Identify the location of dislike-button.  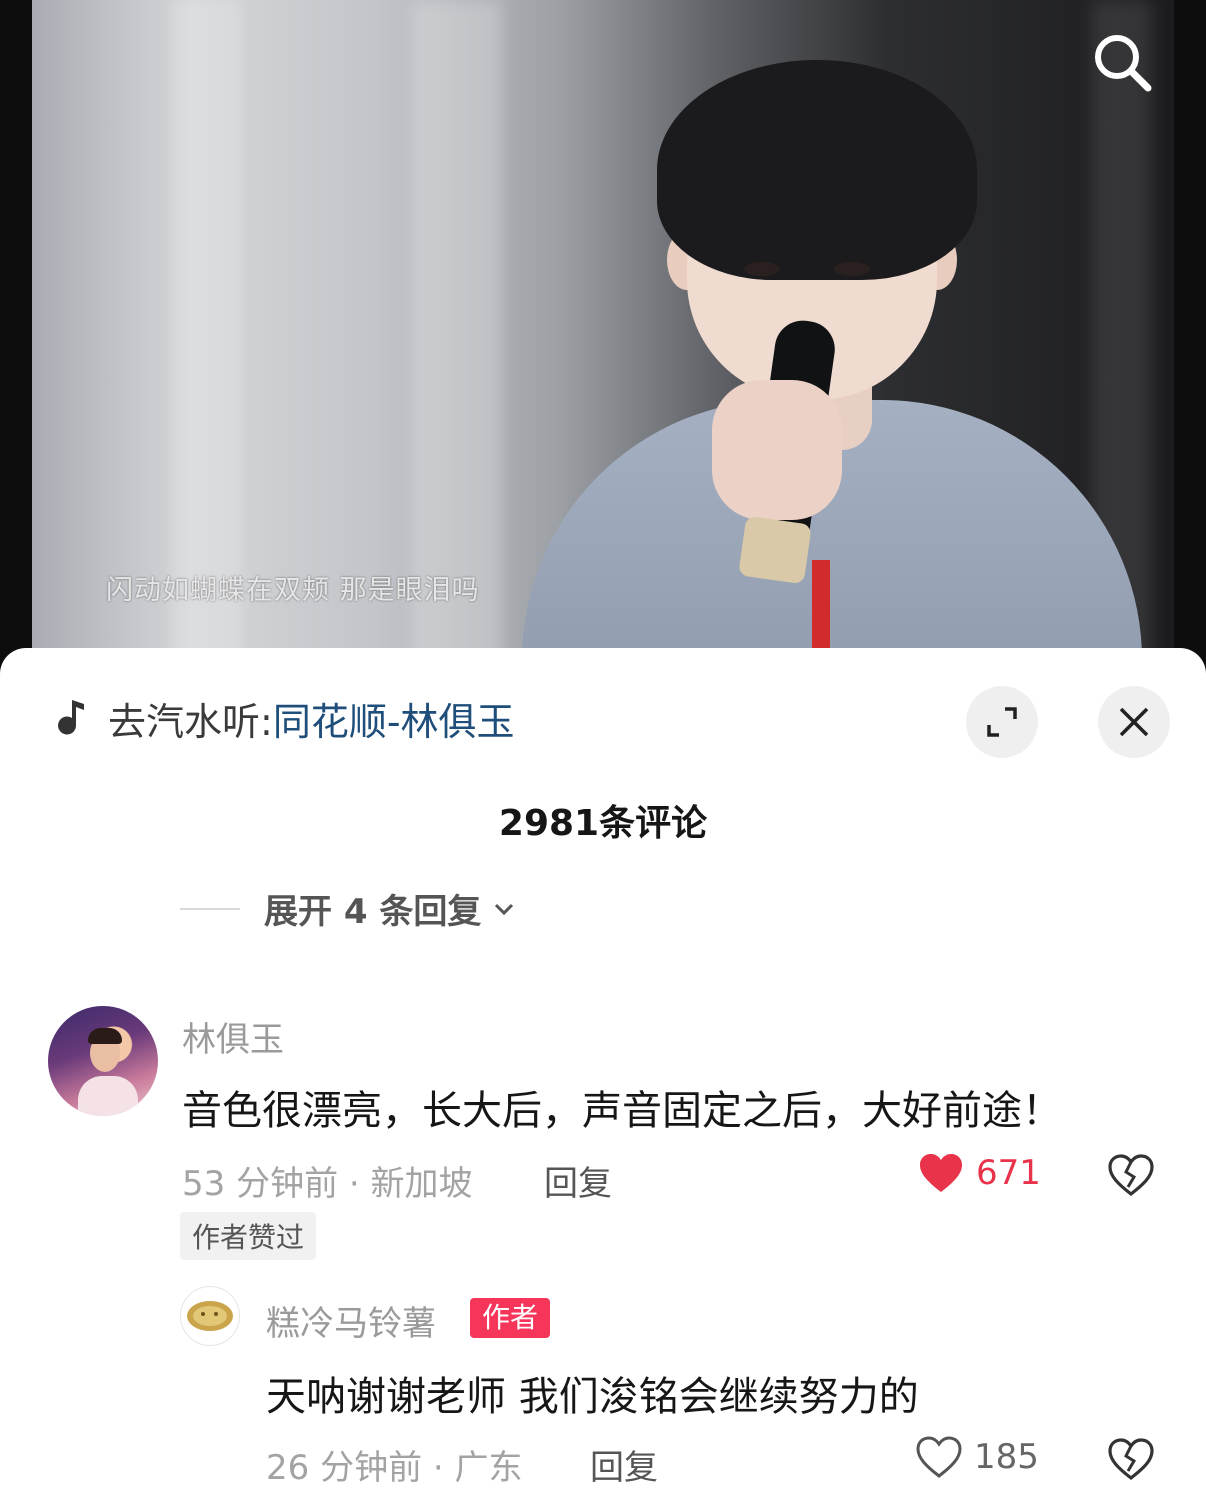
(1131, 1175).